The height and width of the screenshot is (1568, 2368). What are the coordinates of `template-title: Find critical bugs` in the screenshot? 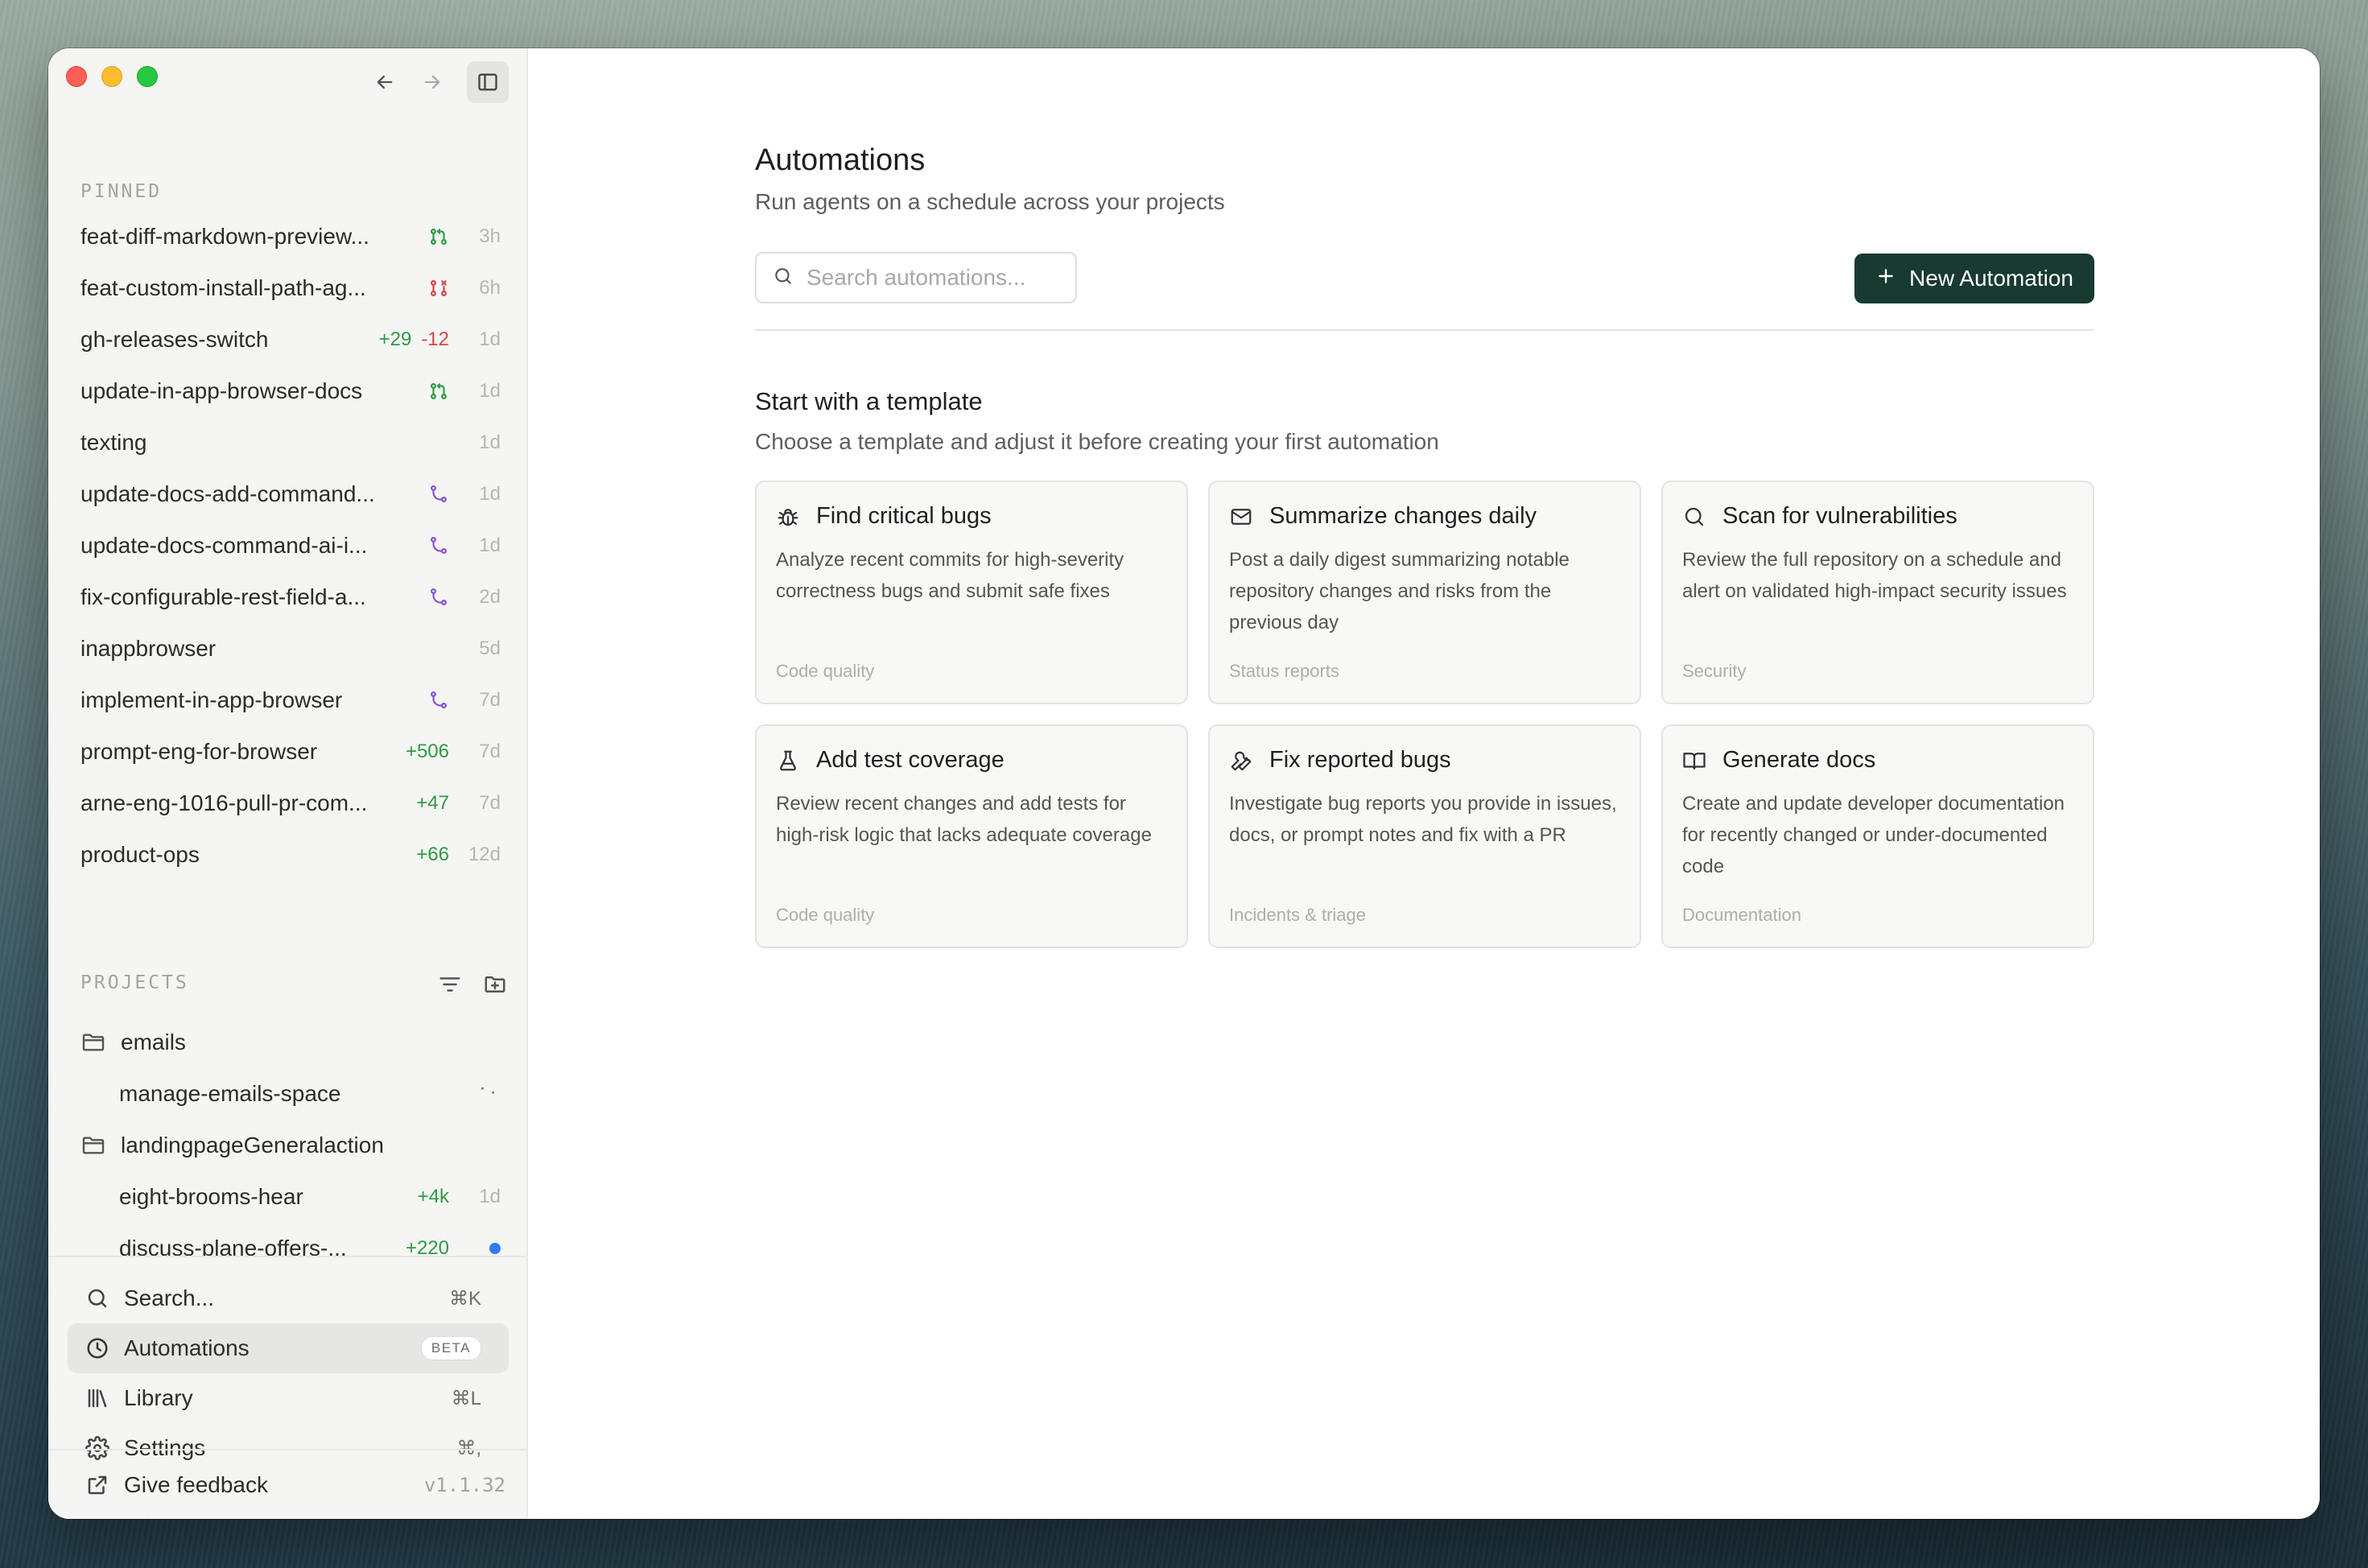 It's located at (904, 516).